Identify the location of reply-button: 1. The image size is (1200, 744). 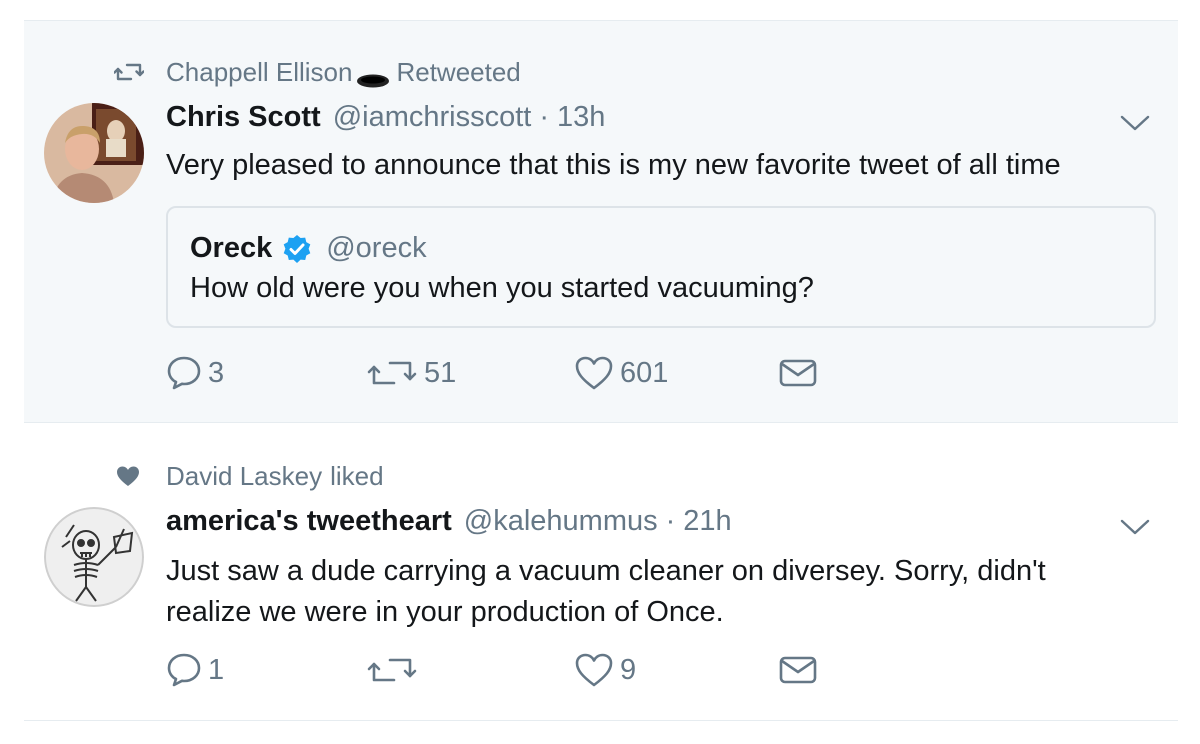
(195, 670).